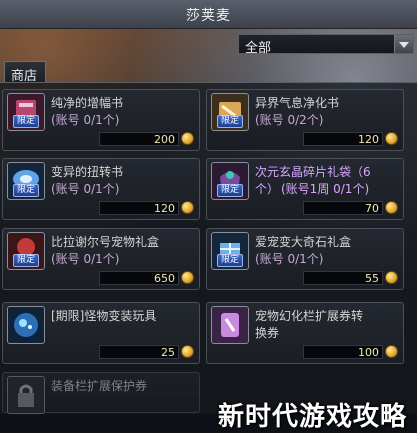 Image resolution: width=417 pixels, height=433 pixels. Describe the element at coordinates (87, 103) in the screenshot. I see `item-name: 纯净的增幅书` at that location.